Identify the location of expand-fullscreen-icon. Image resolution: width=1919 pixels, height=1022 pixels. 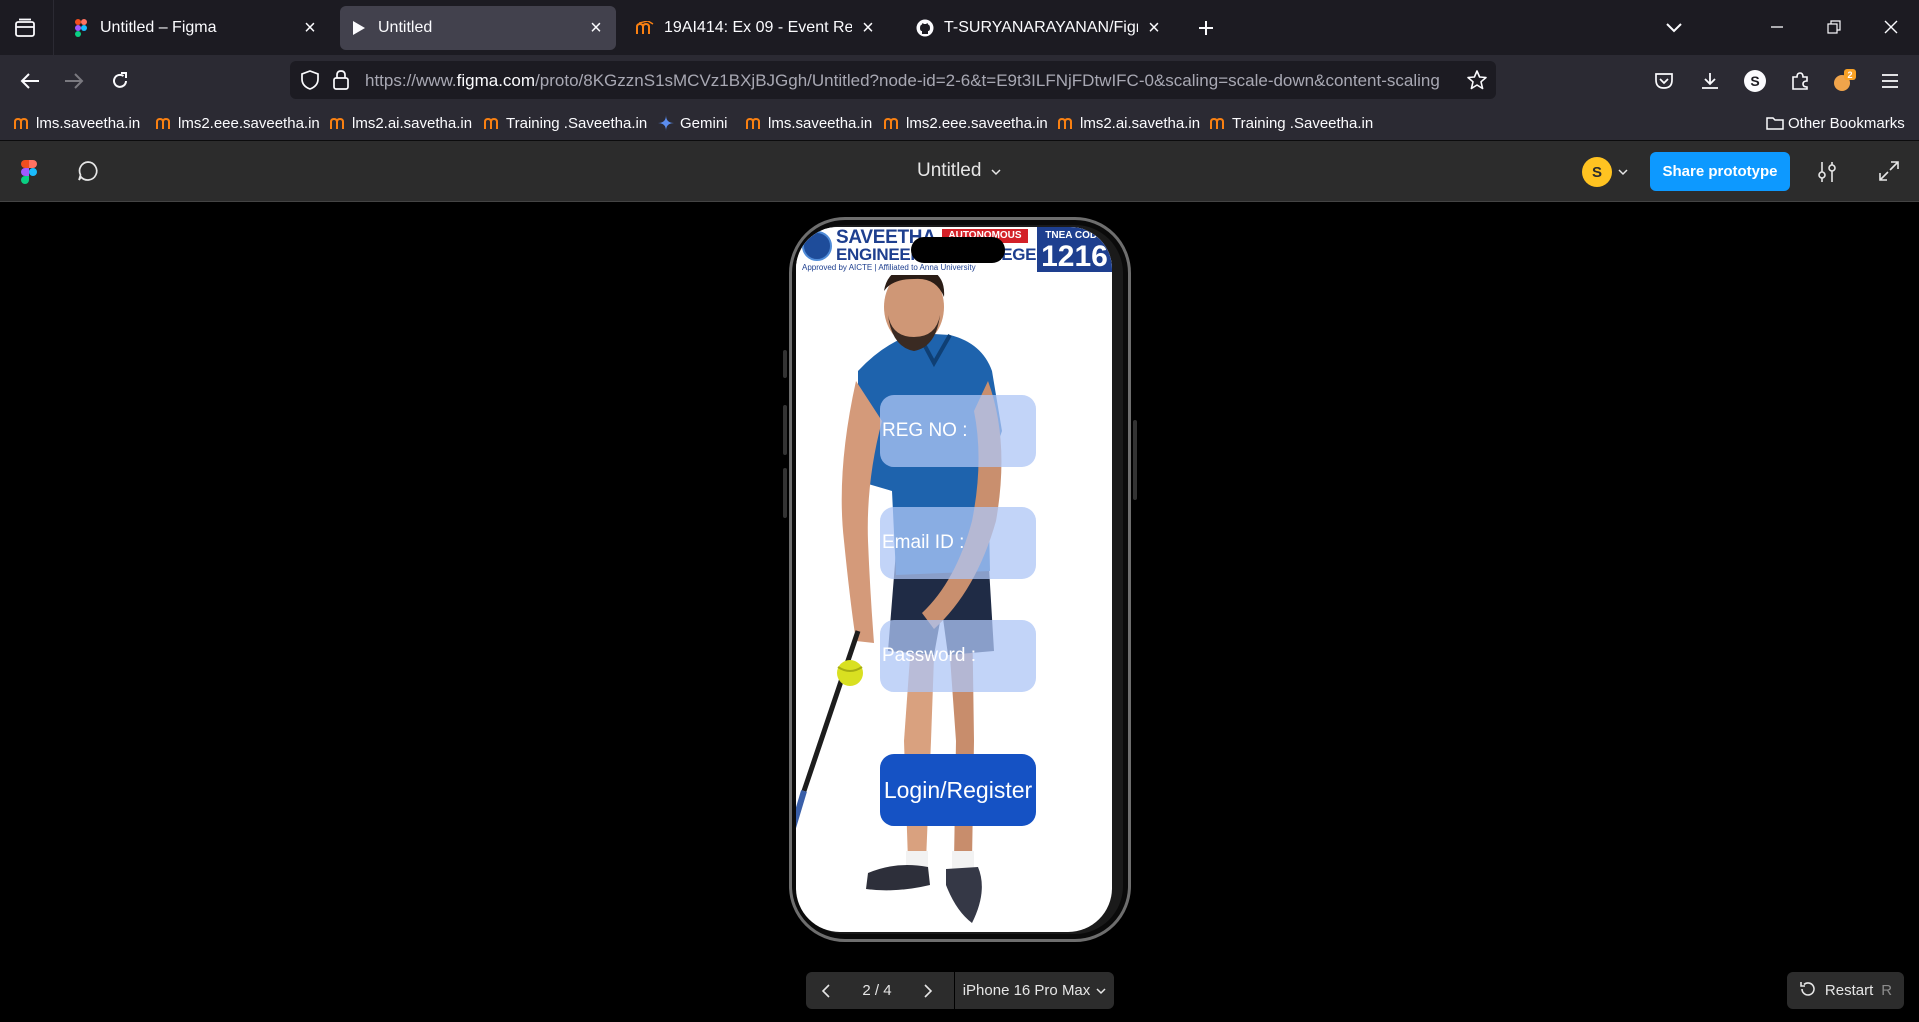
(1889, 173).